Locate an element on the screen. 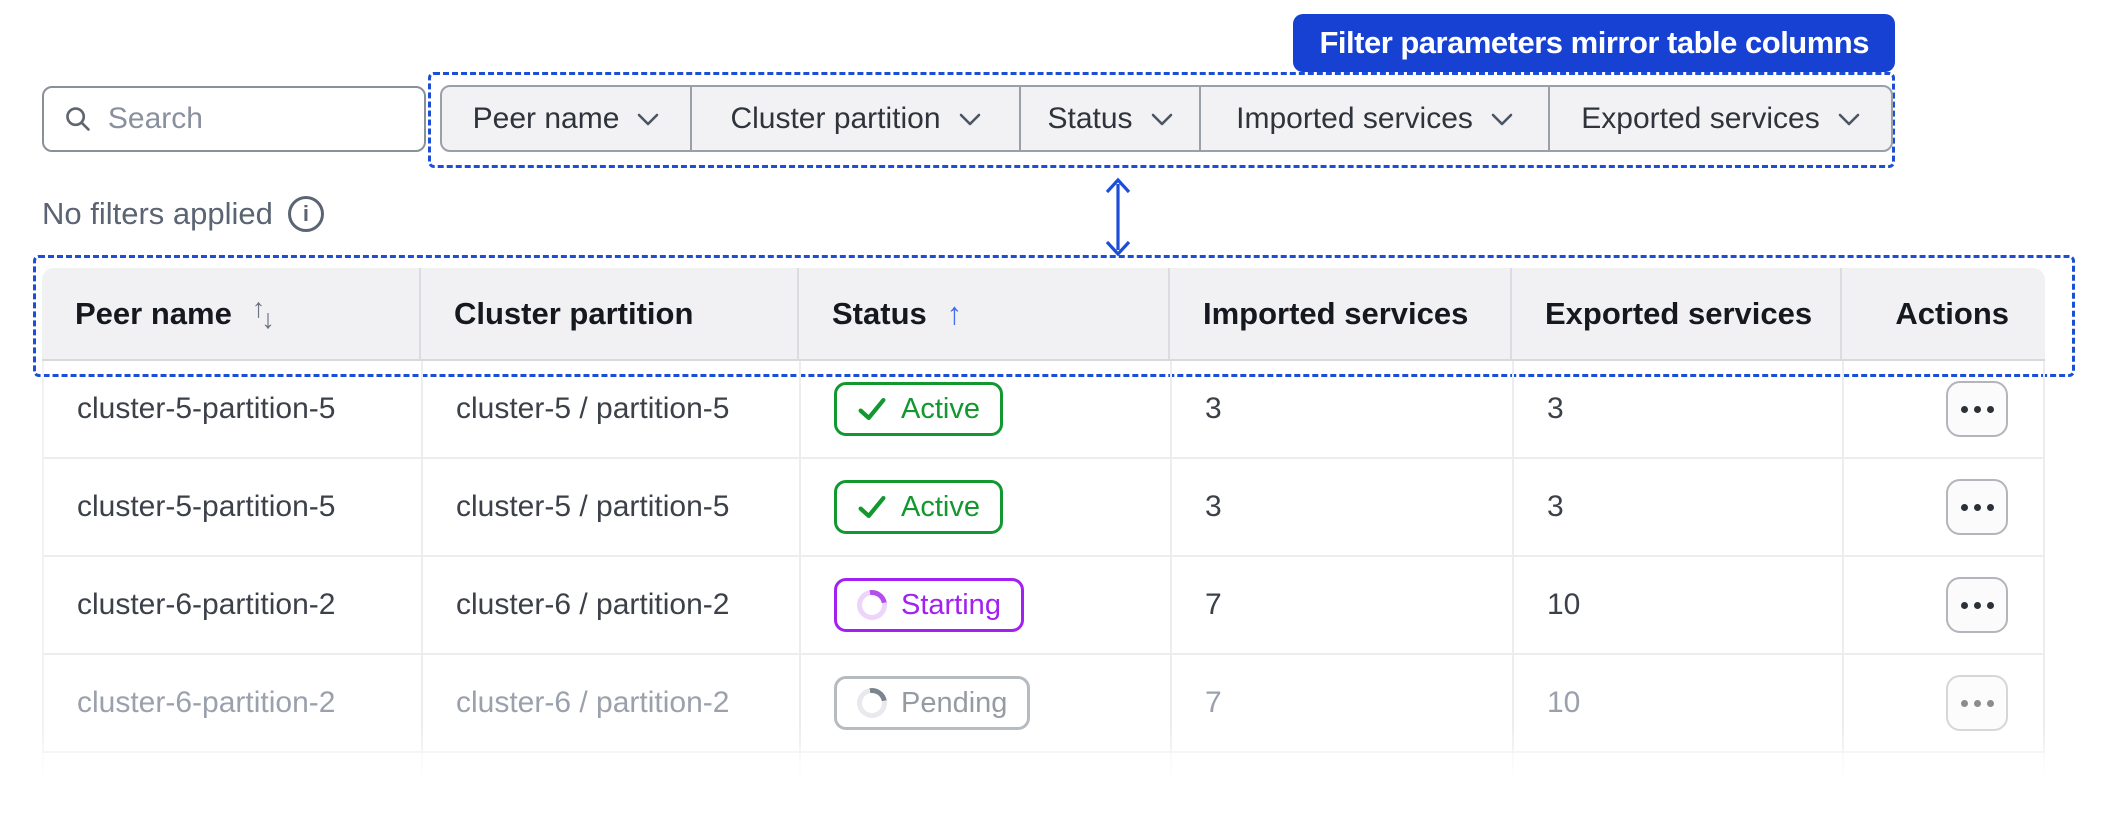  sort-ascending-icon: ↑ is located at coordinates (955, 314).